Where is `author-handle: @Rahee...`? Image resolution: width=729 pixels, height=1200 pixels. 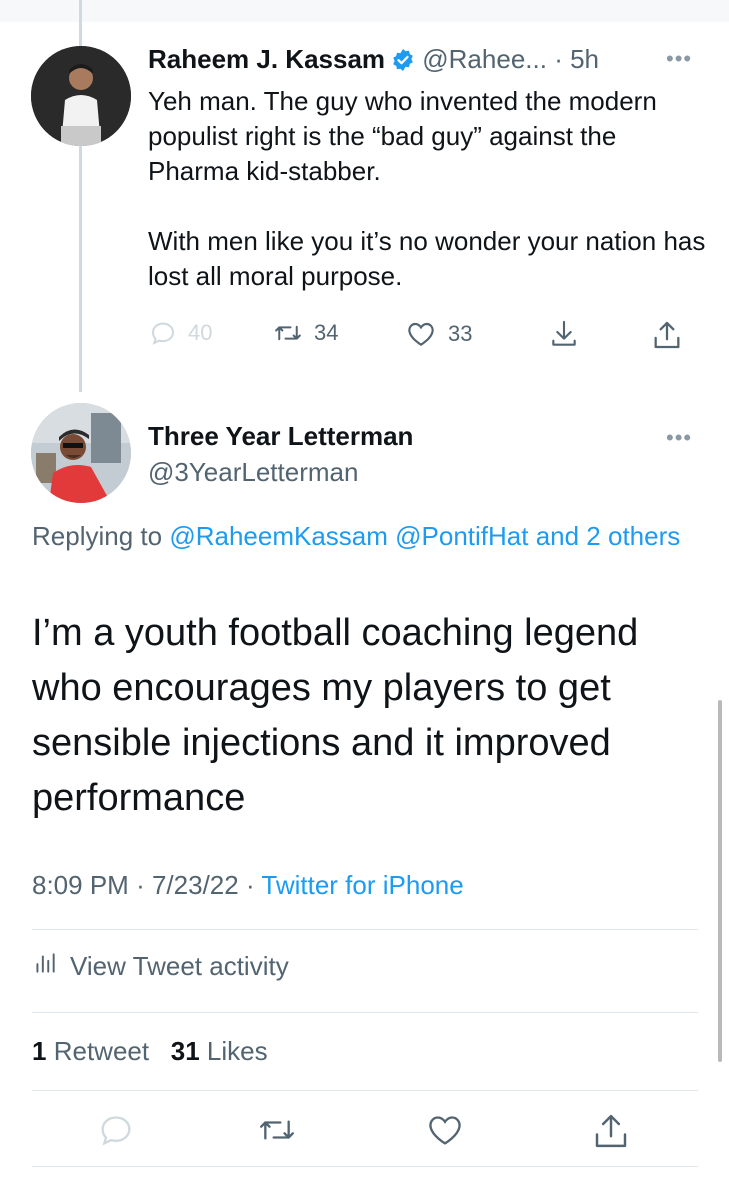 author-handle: @Rahee... is located at coordinates (484, 59).